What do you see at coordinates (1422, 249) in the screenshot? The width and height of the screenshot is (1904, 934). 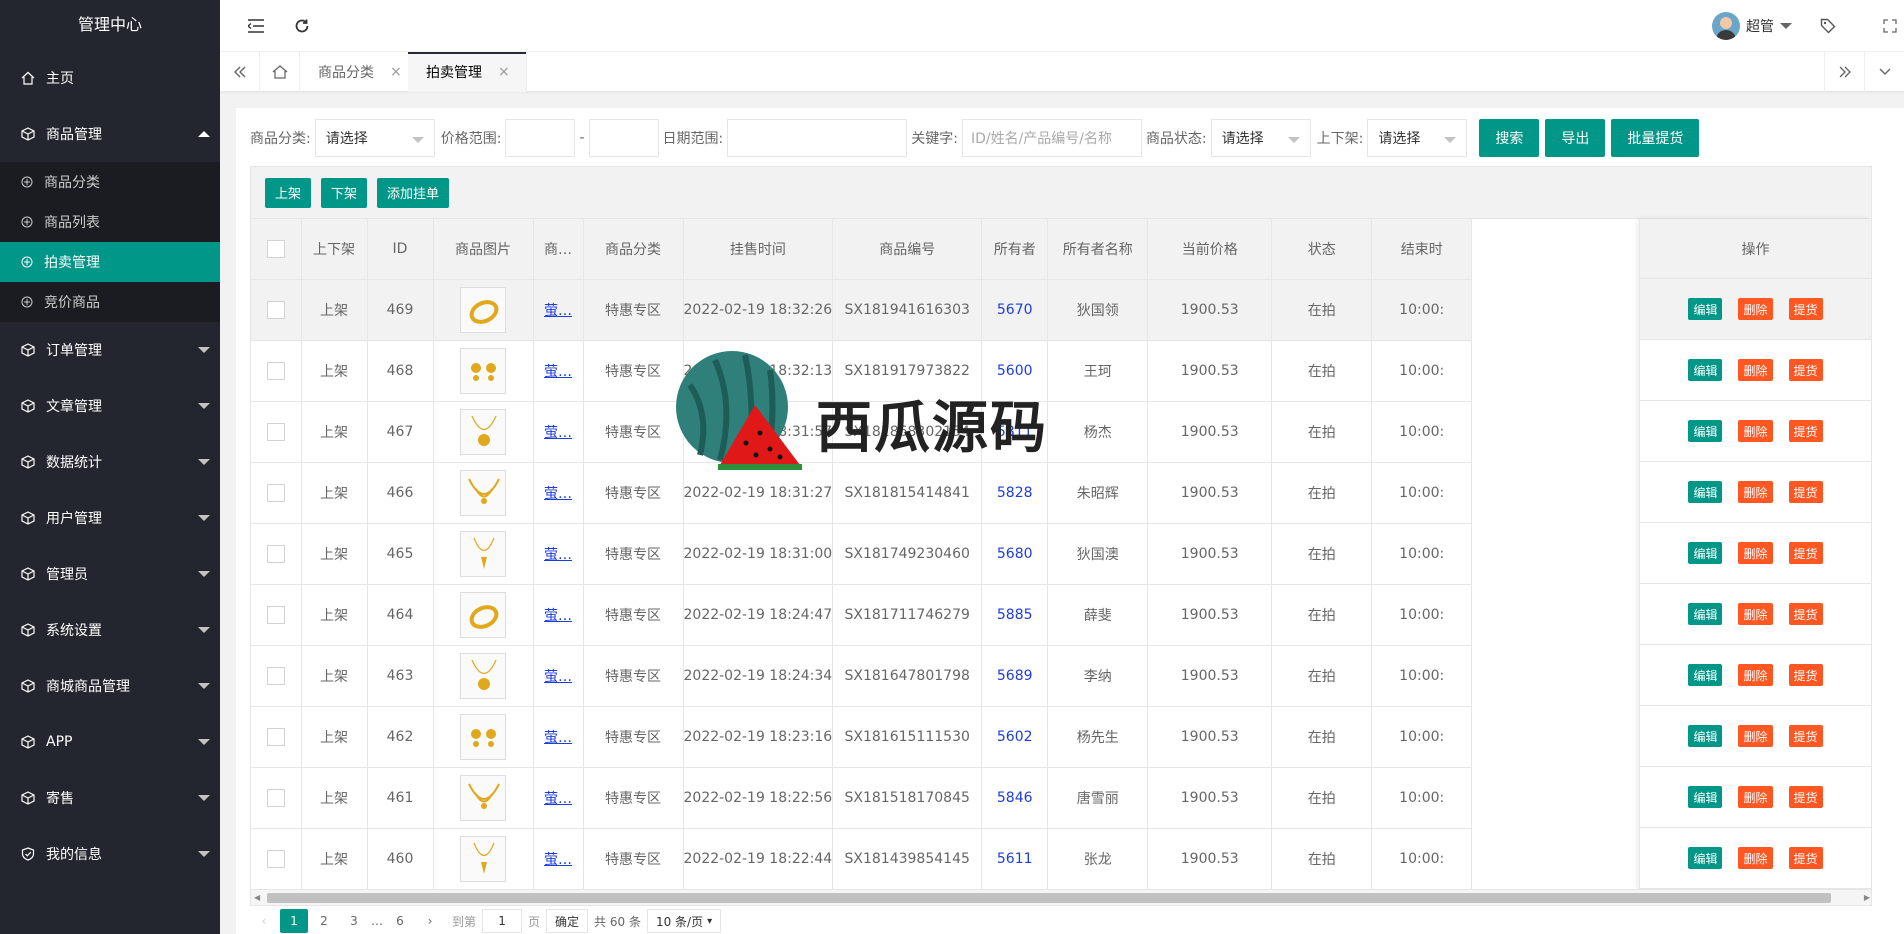 I see `column-header: 结束时` at bounding box center [1422, 249].